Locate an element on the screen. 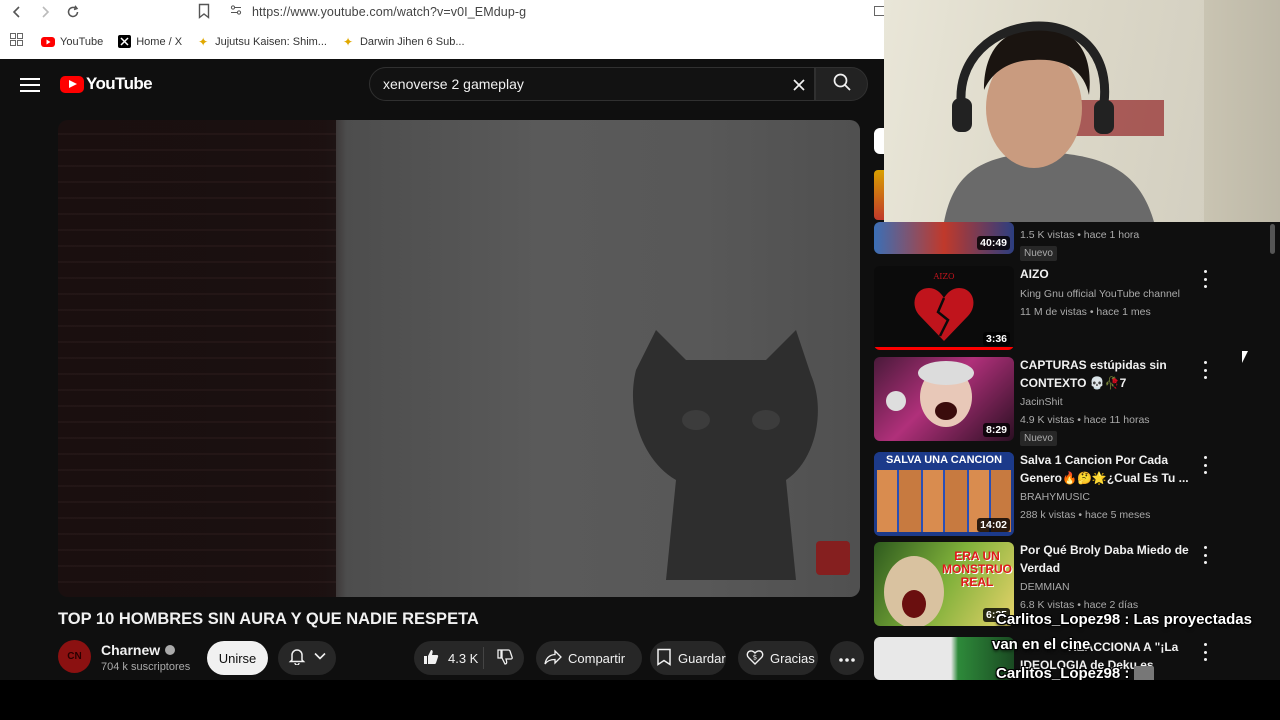 The width and height of the screenshot is (1280, 720). chat-username: Carlitos_Lopez98 is located at coordinates (1058, 619).